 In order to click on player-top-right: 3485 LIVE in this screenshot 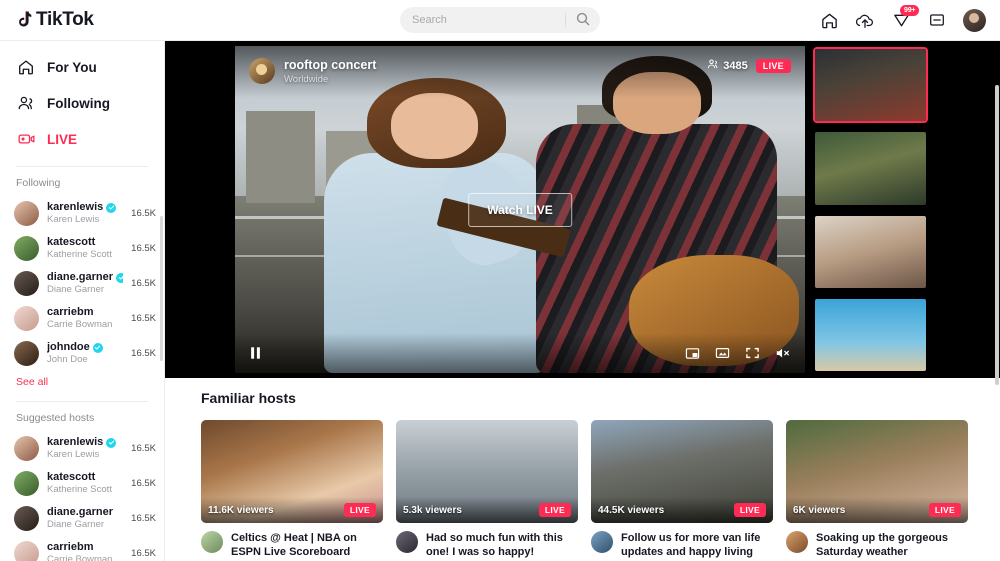, I will do `click(749, 65)`.